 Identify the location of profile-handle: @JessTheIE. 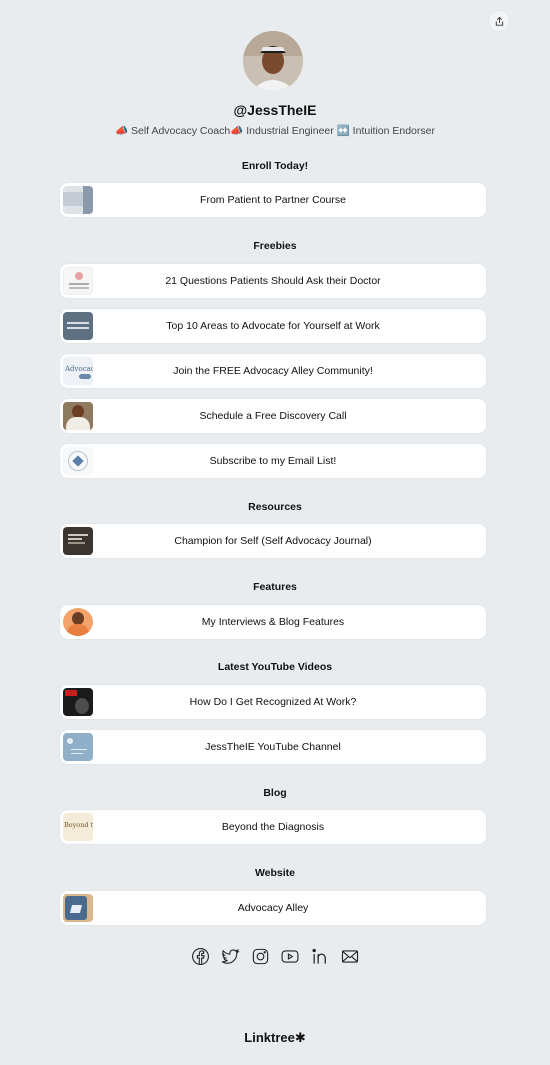
(275, 110).